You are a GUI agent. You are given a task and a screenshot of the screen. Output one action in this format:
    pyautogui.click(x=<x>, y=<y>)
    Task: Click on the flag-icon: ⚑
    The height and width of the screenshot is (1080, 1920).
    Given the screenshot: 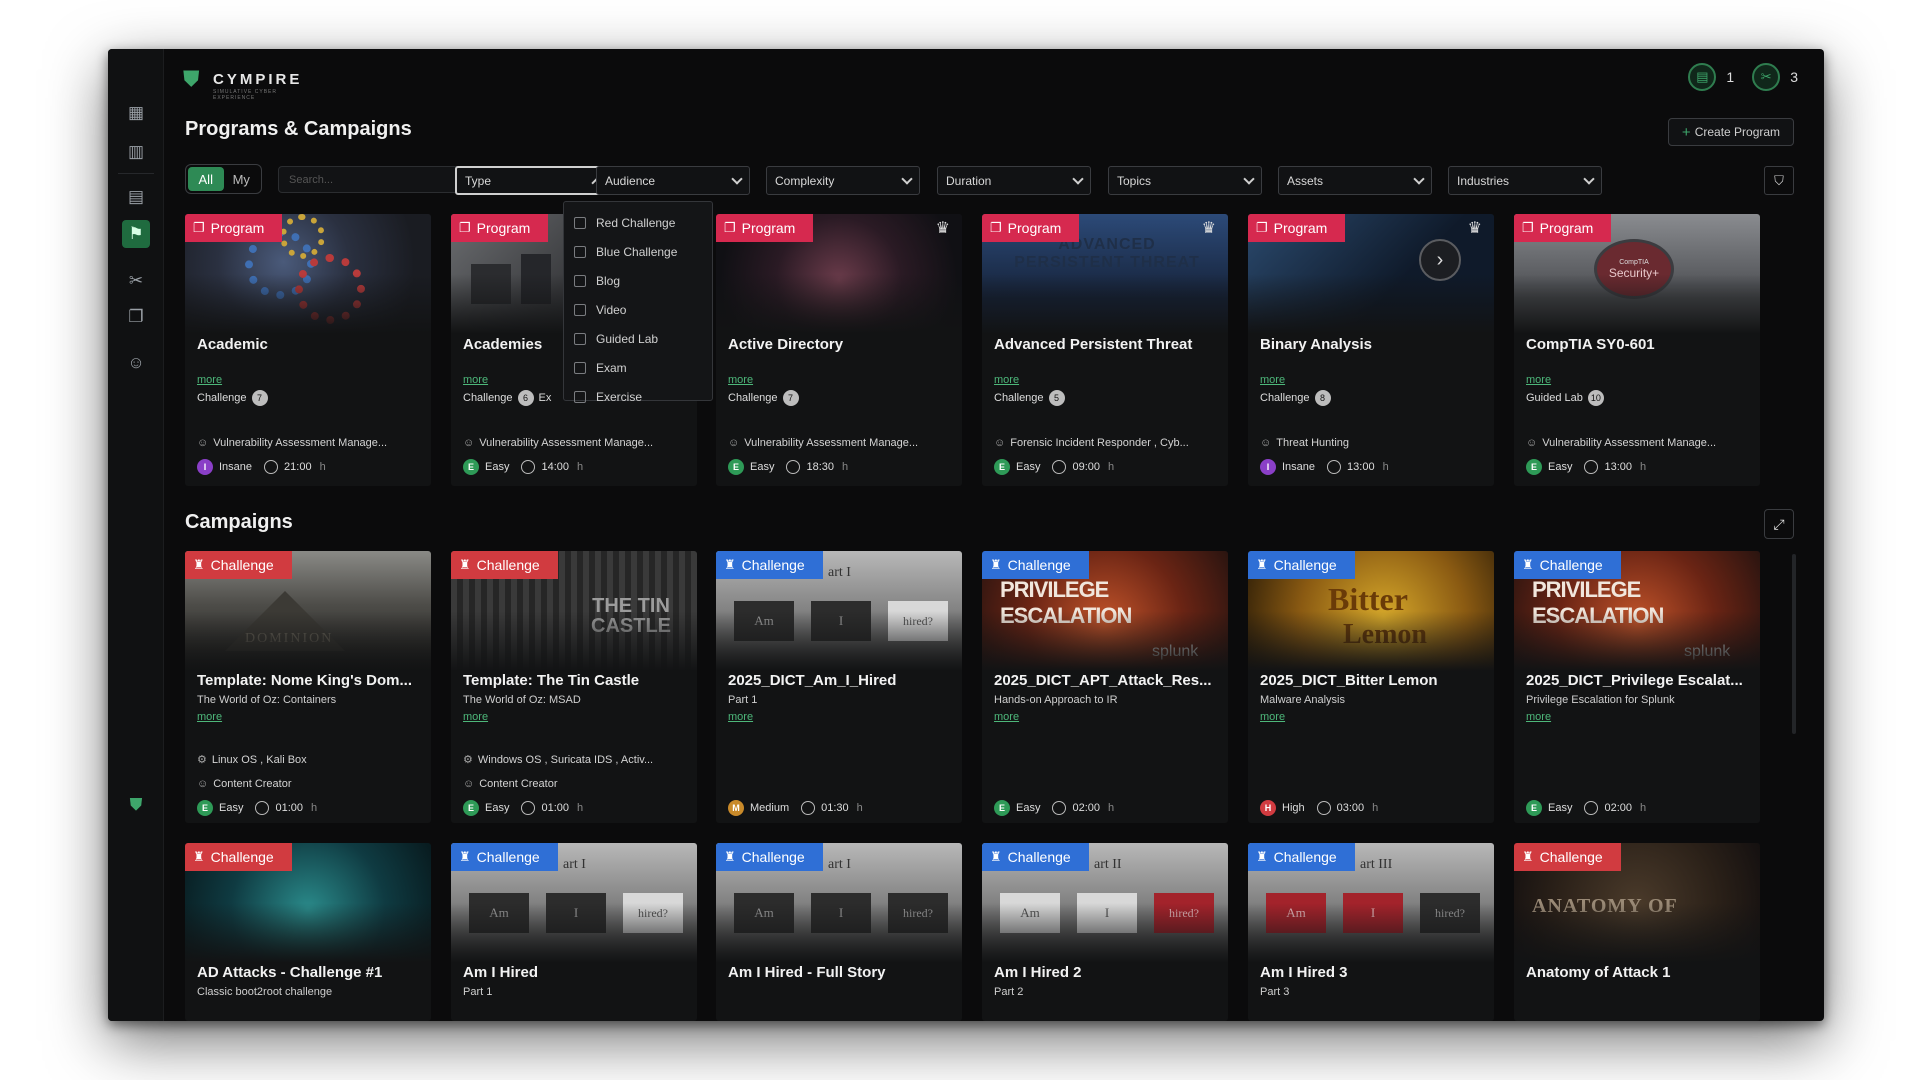 What is the action you would take?
    pyautogui.click(x=136, y=234)
    